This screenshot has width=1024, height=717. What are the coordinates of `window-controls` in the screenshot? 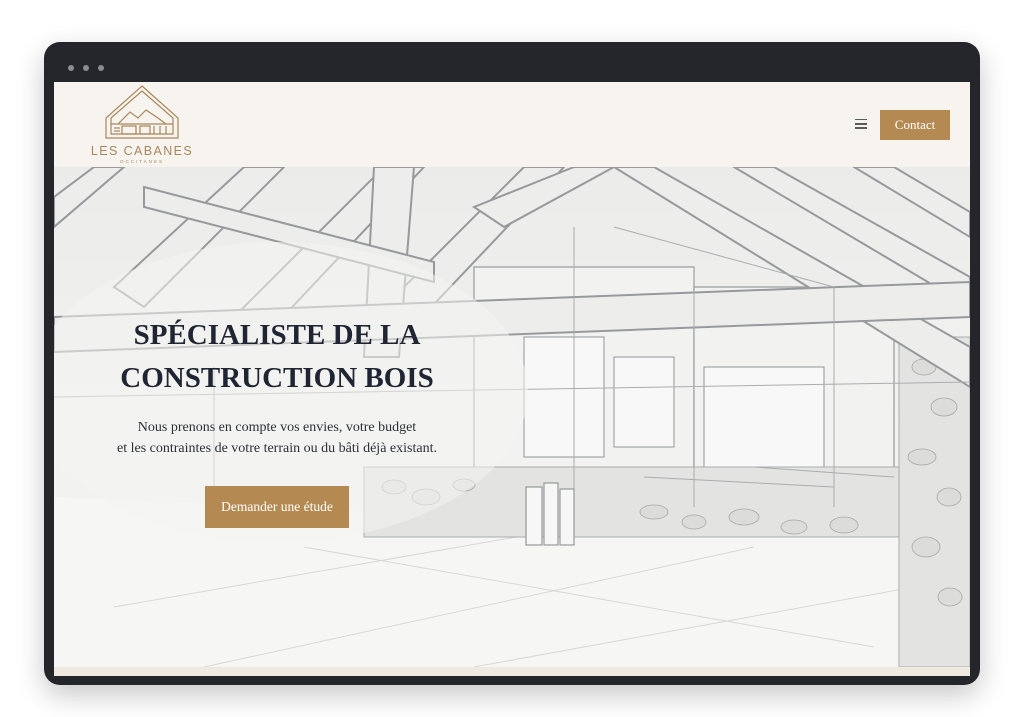 It's located at (86, 68).